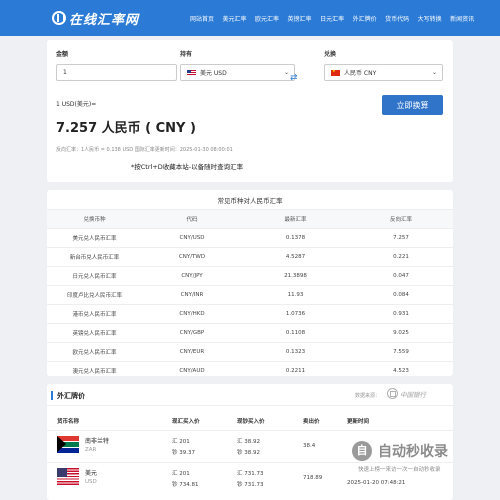  Describe the element at coordinates (91, 482) in the screenshot. I see `currency-code: USD` at that location.